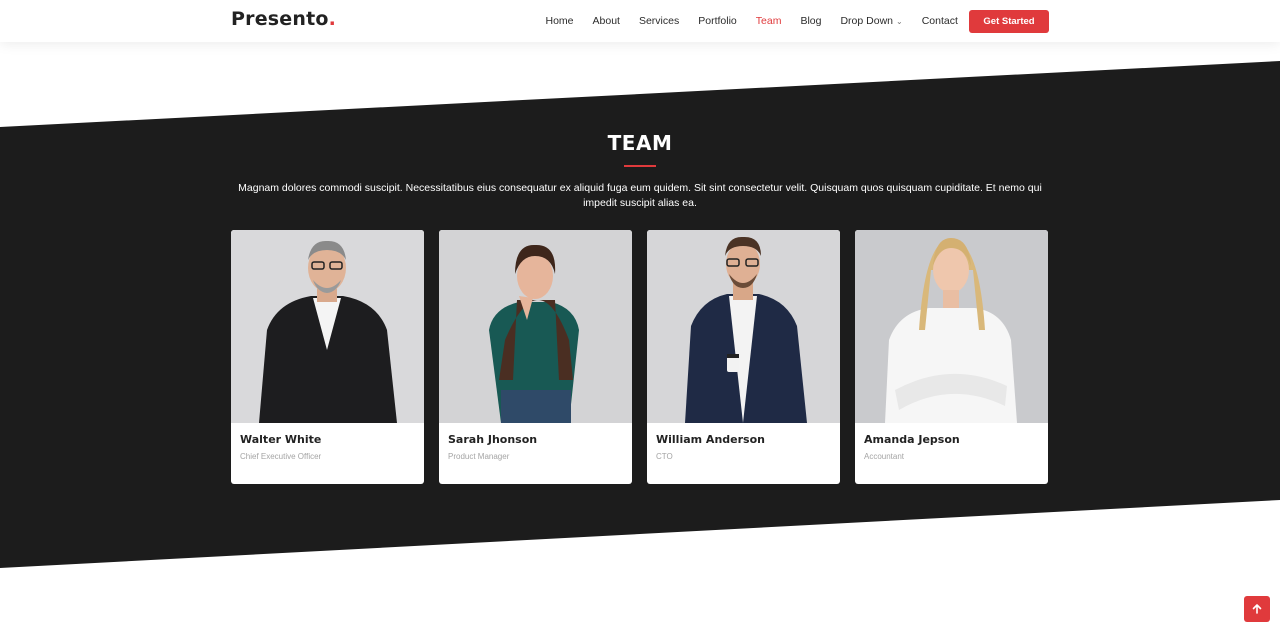  I want to click on member-role: CTO, so click(664, 456).